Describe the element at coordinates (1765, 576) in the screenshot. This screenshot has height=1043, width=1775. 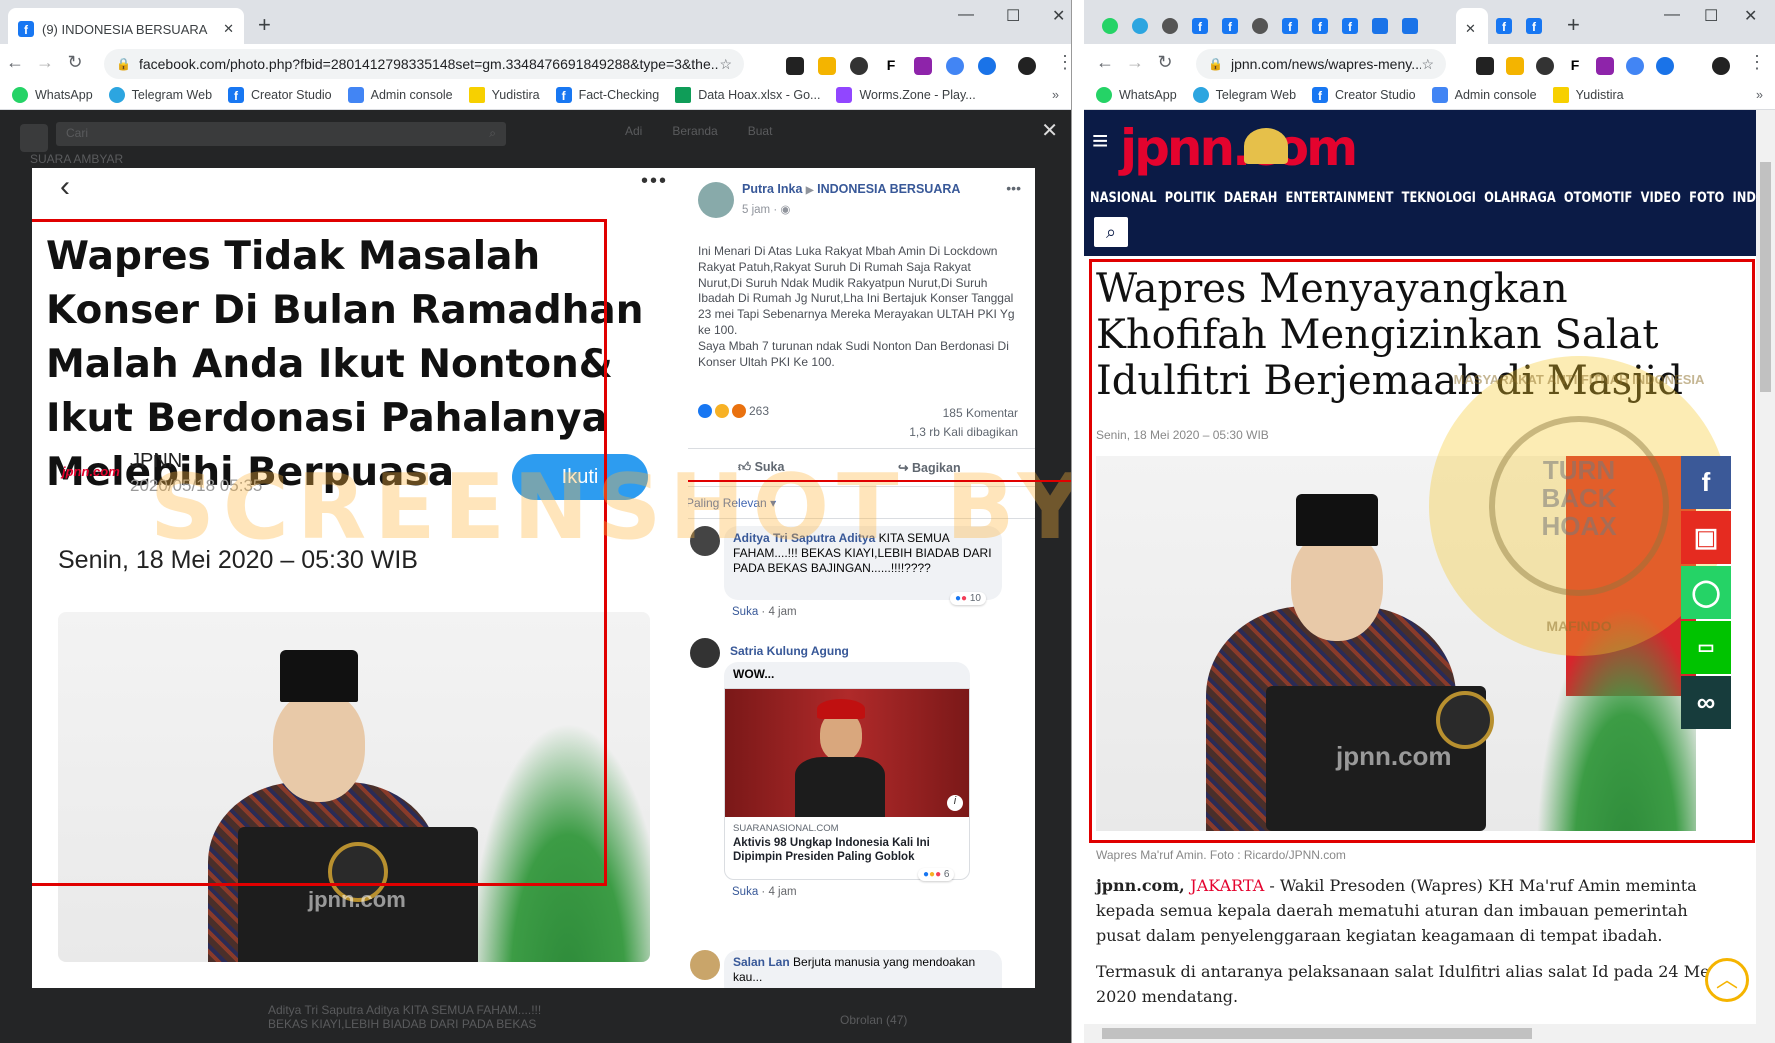
I see `vertical-scrollbar` at that location.